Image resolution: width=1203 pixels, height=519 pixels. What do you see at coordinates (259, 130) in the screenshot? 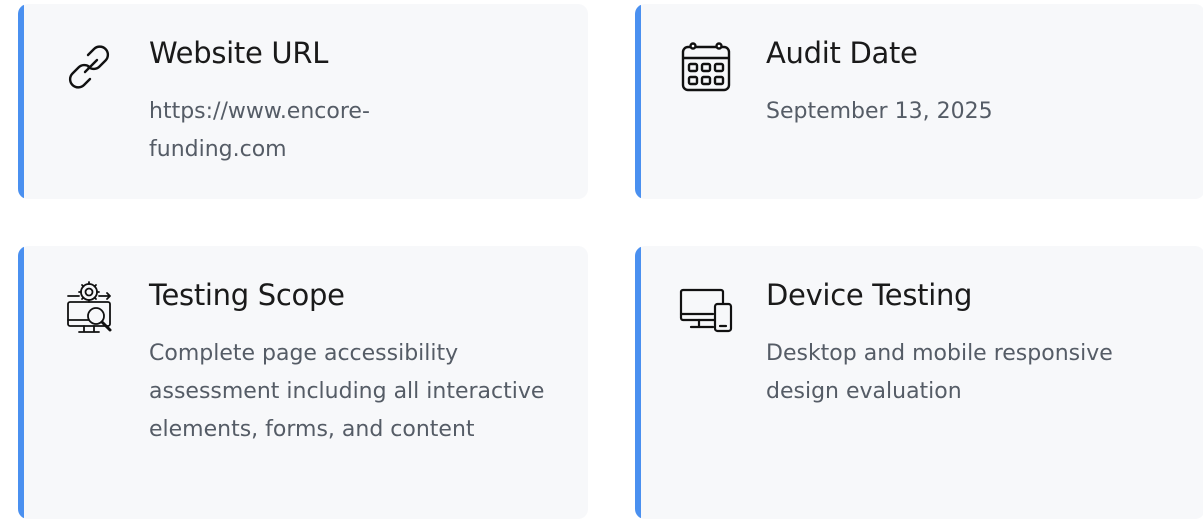
I see `card-text: https://www.encore-funding.com` at bounding box center [259, 130].